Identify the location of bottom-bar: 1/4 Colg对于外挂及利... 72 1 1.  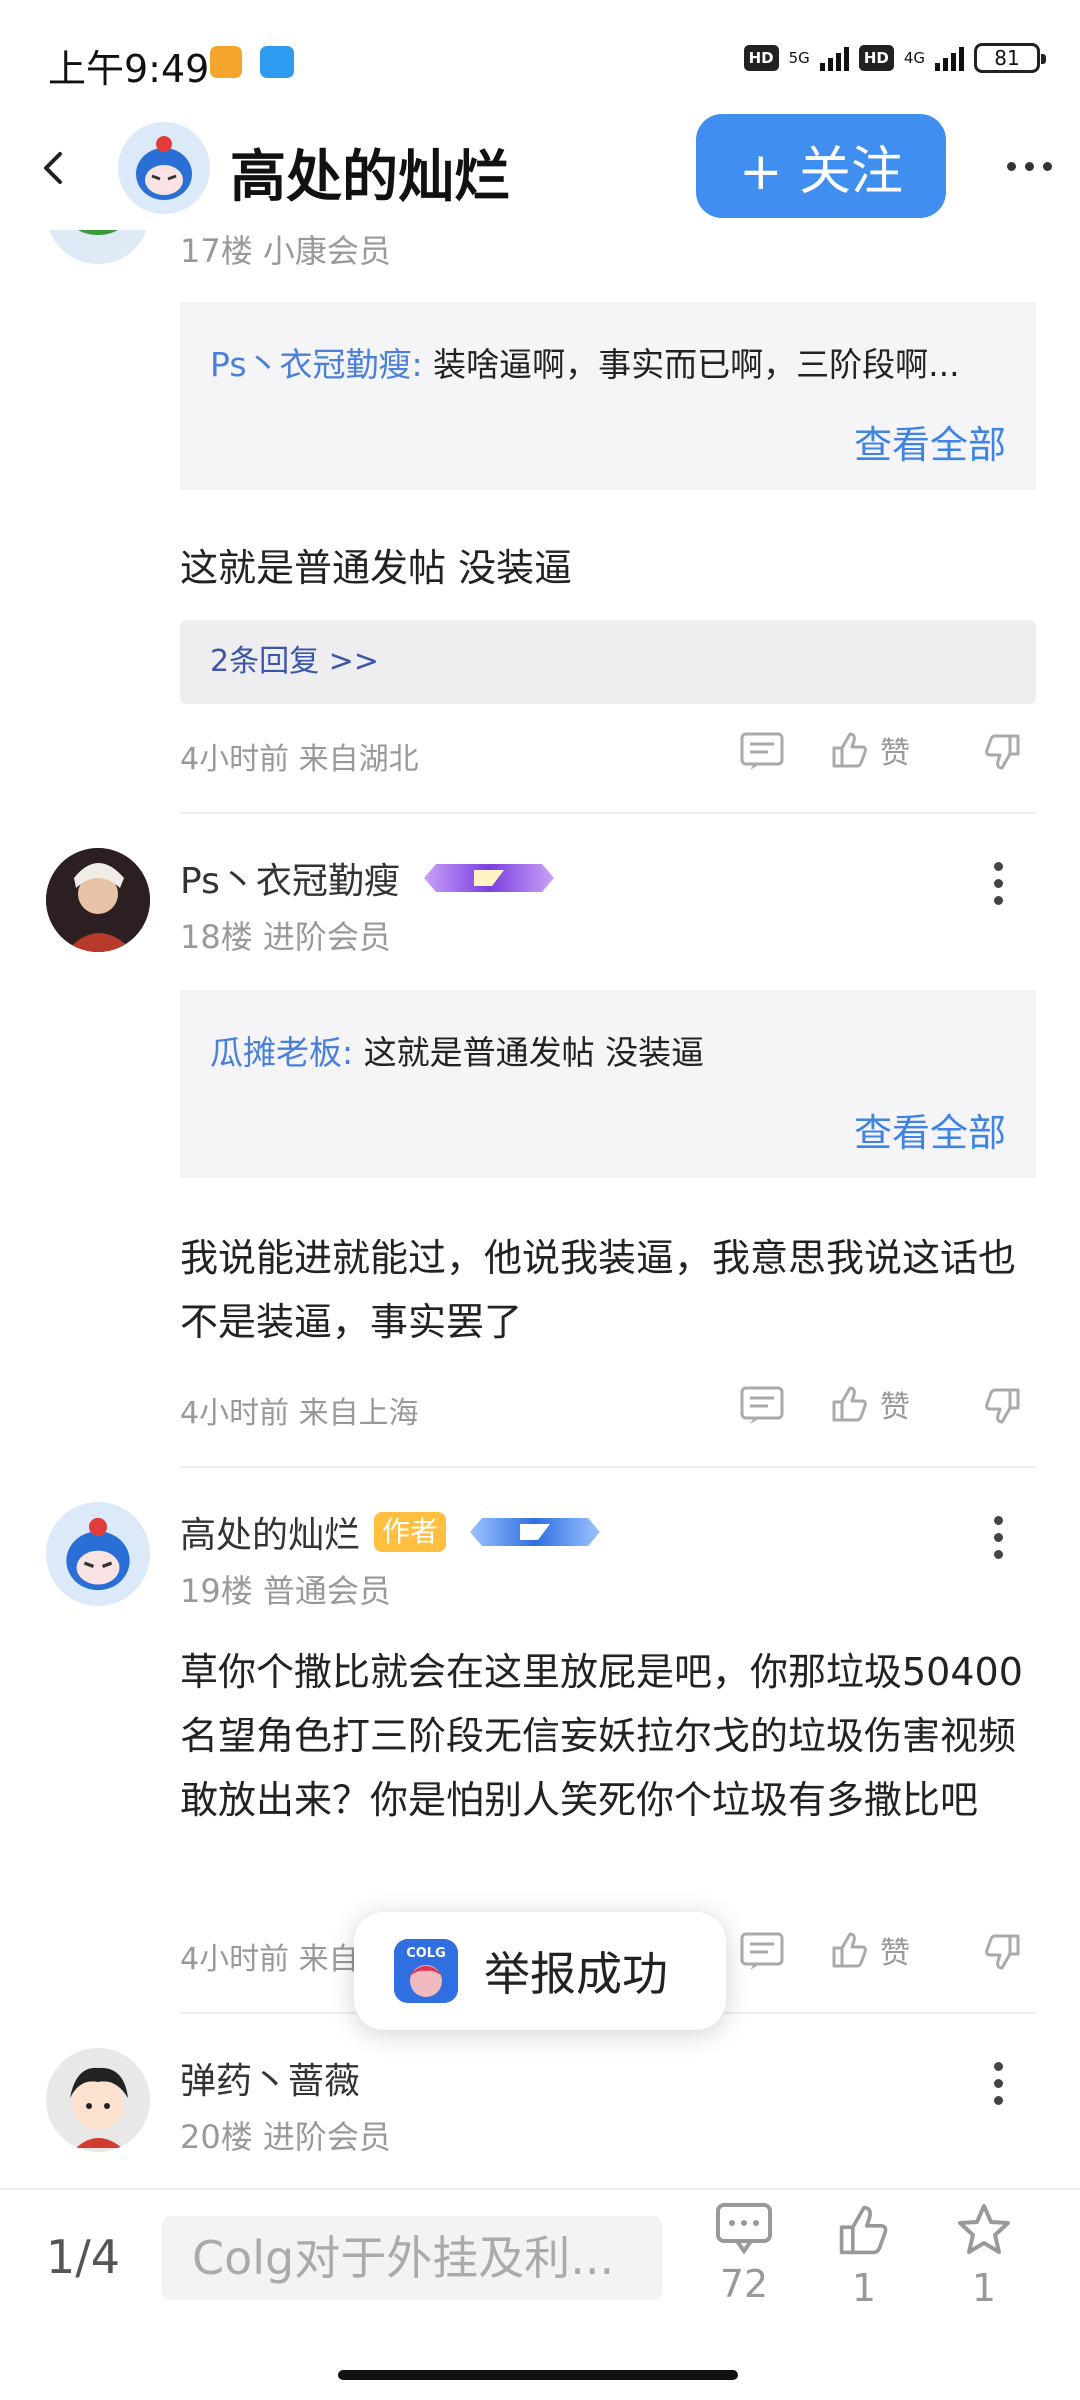
(540, 2294).